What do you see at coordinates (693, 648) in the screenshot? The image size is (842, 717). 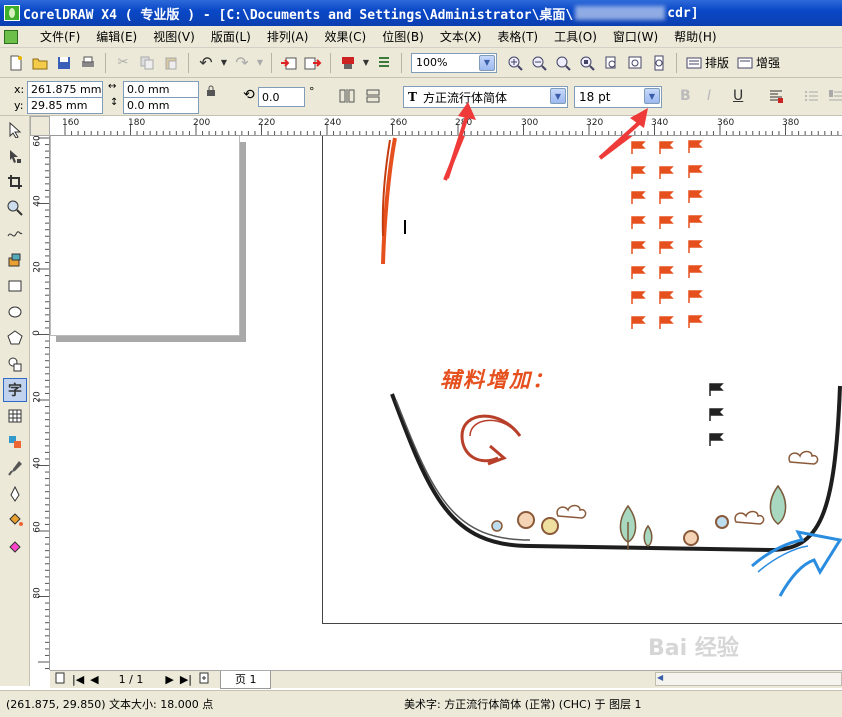 I see `baidu-watermark: Bai 经验` at bounding box center [693, 648].